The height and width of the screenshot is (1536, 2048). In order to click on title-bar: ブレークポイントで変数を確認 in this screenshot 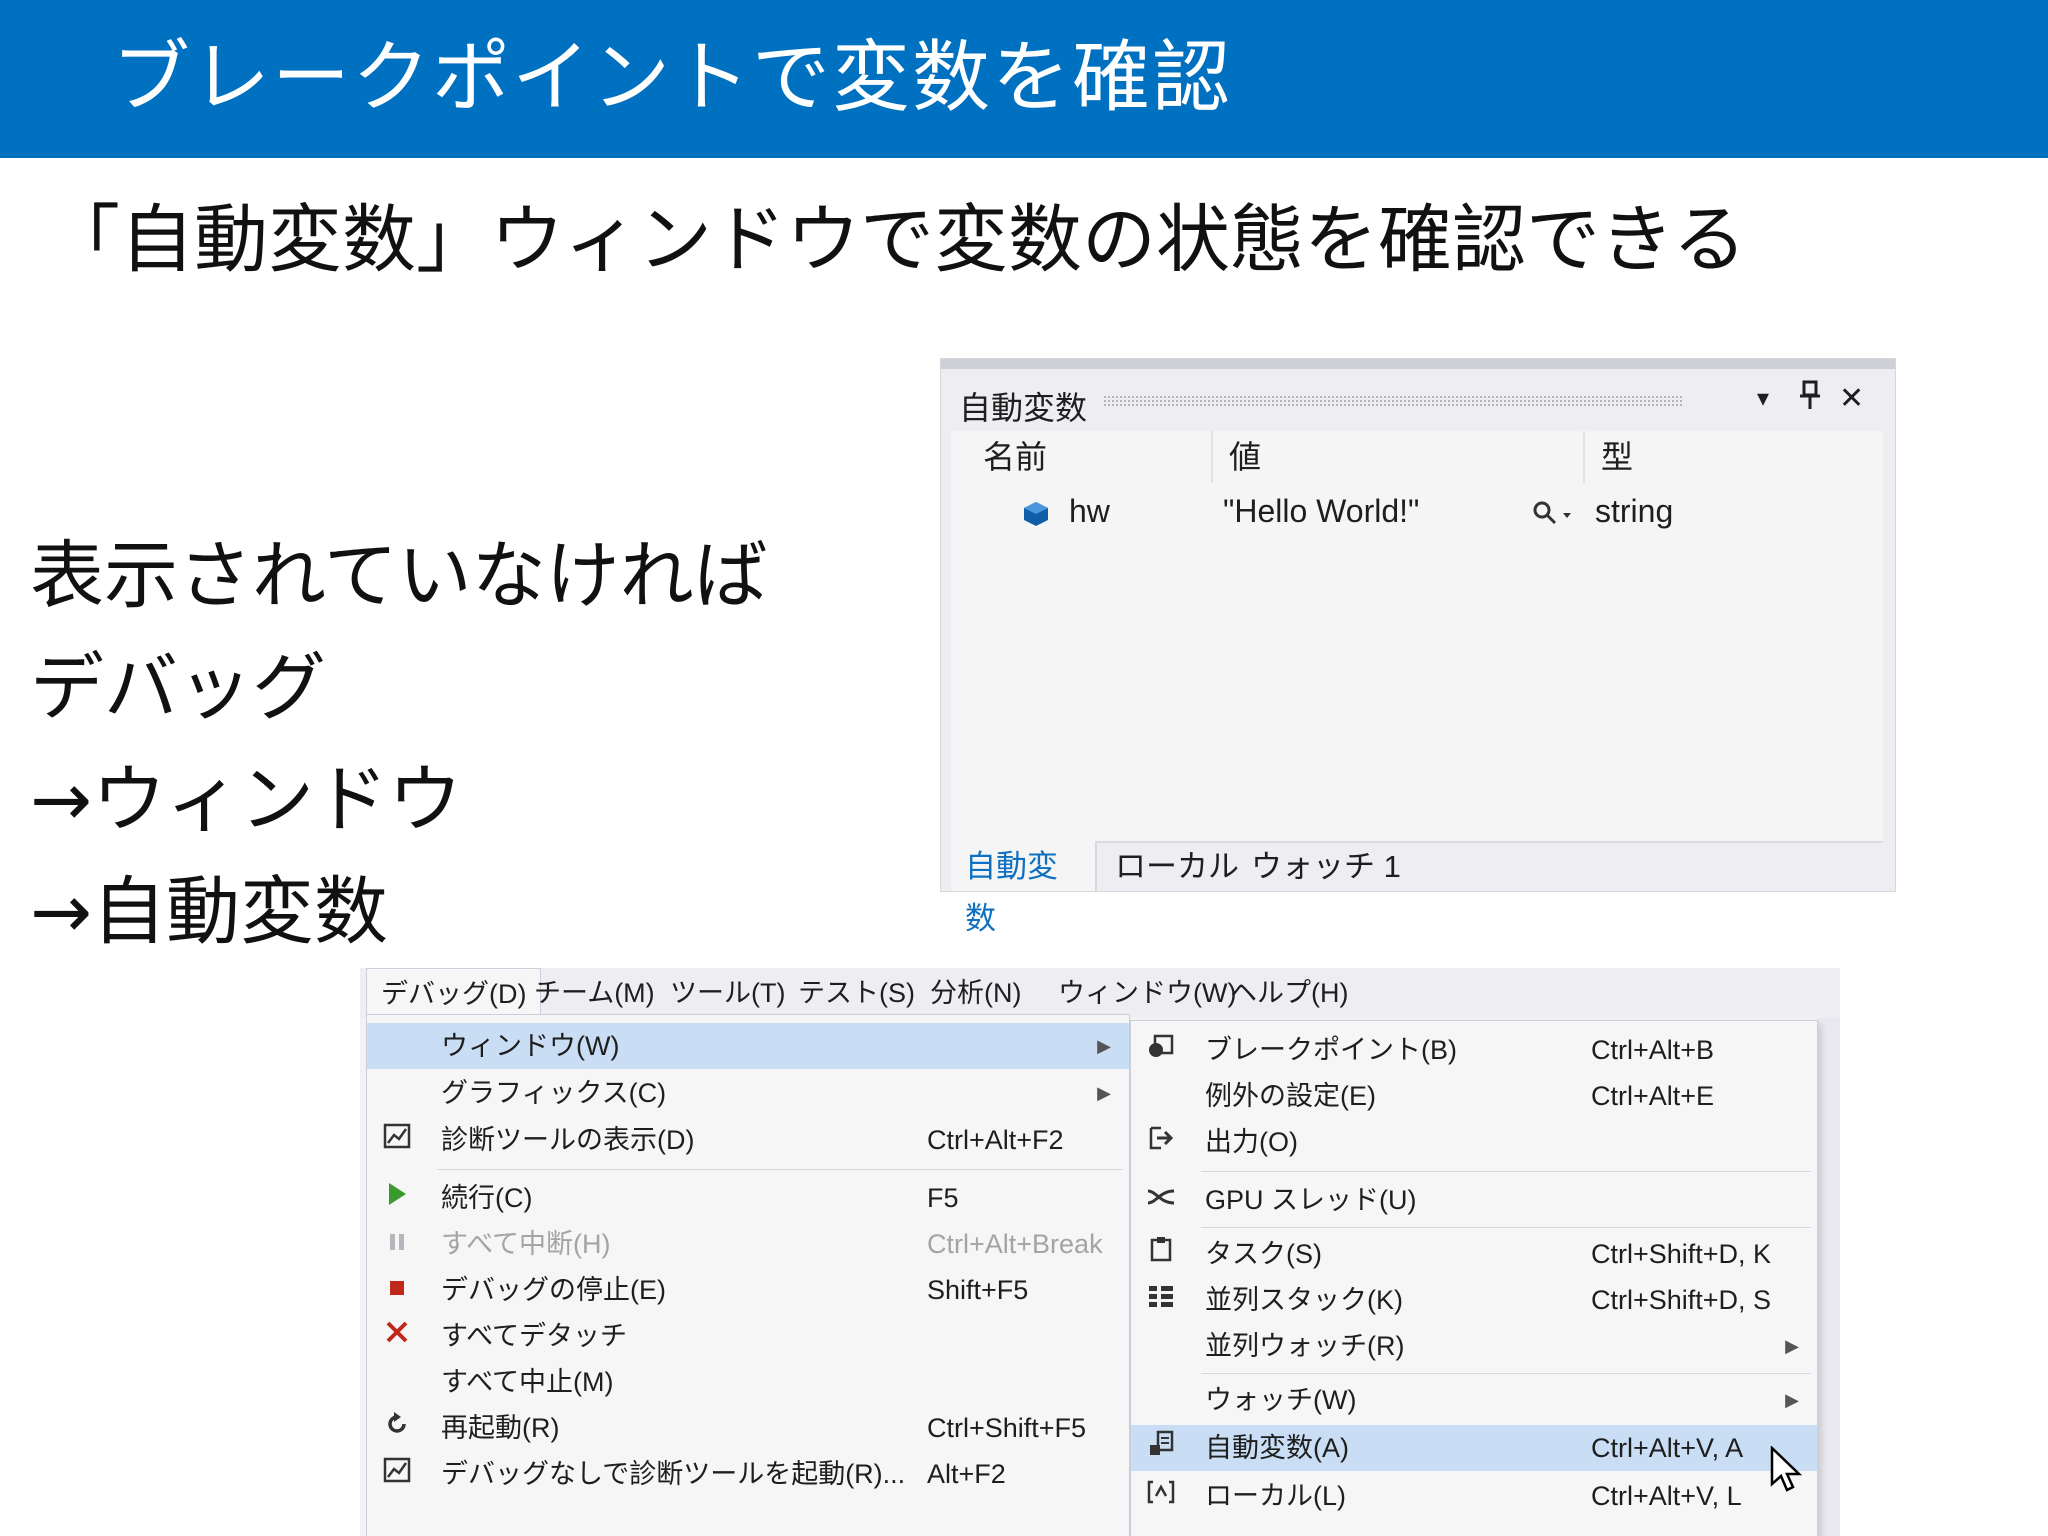, I will do `click(1024, 79)`.